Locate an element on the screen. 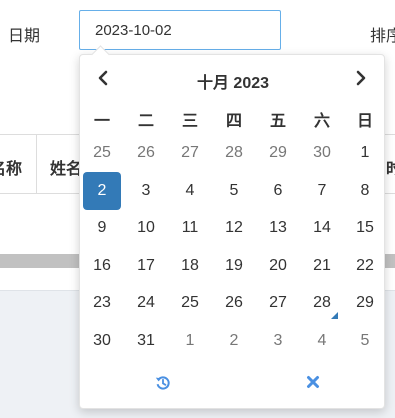 The width and height of the screenshot is (395, 418). day-cell: 31 is located at coordinates (146, 341).